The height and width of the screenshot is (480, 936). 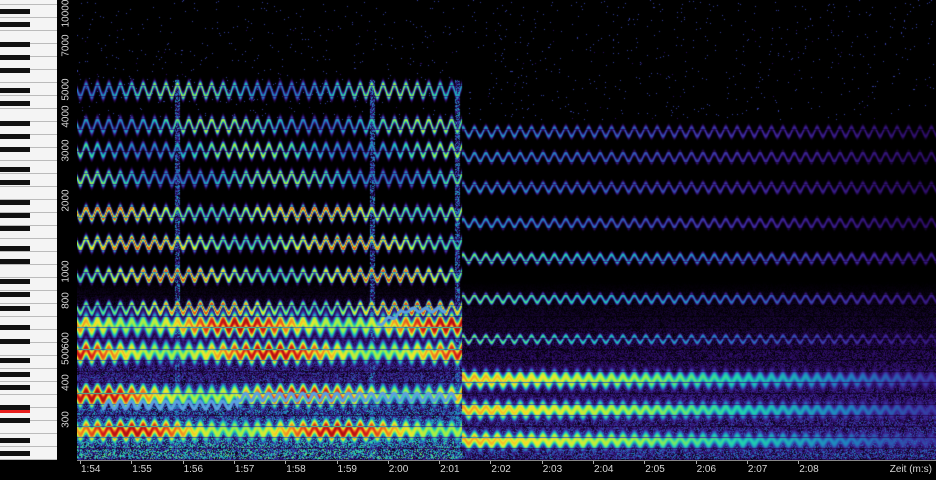 I want to click on time-tick-label: 2:02, so click(x=501, y=469).